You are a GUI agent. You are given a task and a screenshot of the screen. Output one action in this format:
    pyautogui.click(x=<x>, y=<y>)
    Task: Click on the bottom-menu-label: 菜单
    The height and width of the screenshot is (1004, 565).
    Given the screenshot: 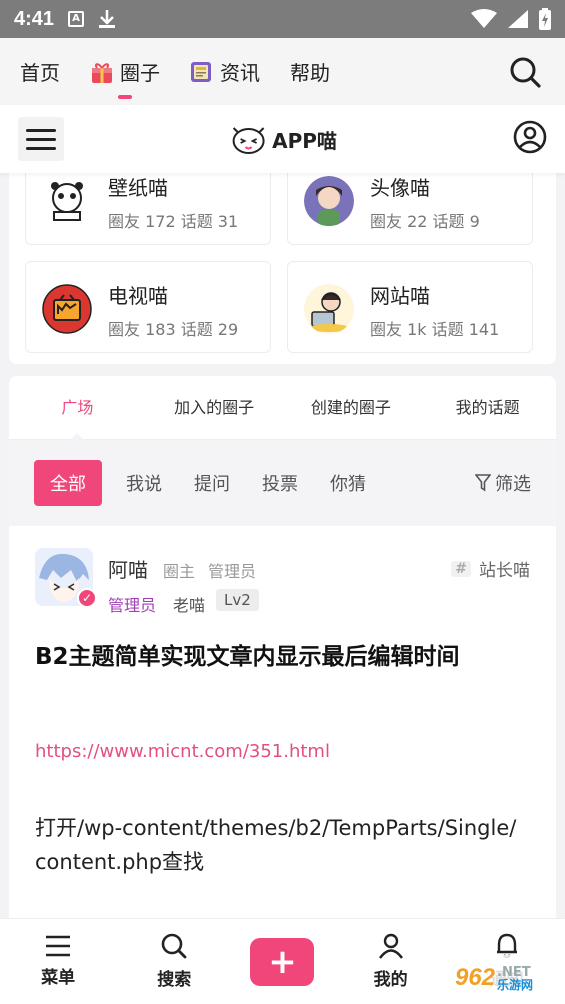 What is the action you would take?
    pyautogui.click(x=58, y=978)
    